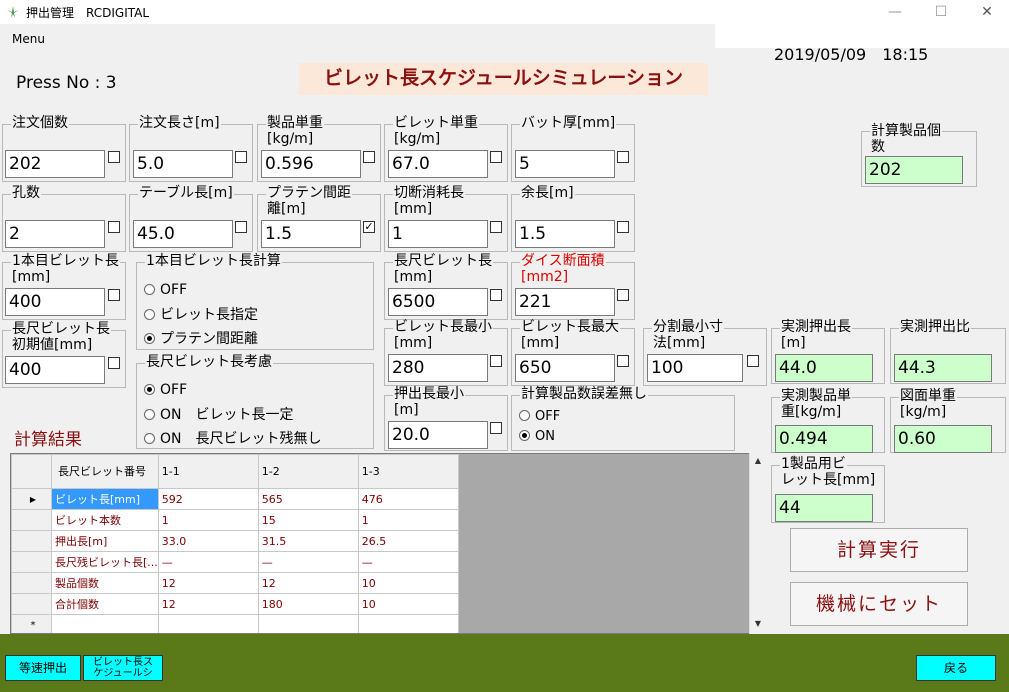  What do you see at coordinates (114, 295) in the screenshot?
I see `first-billet-checkbox` at bounding box center [114, 295].